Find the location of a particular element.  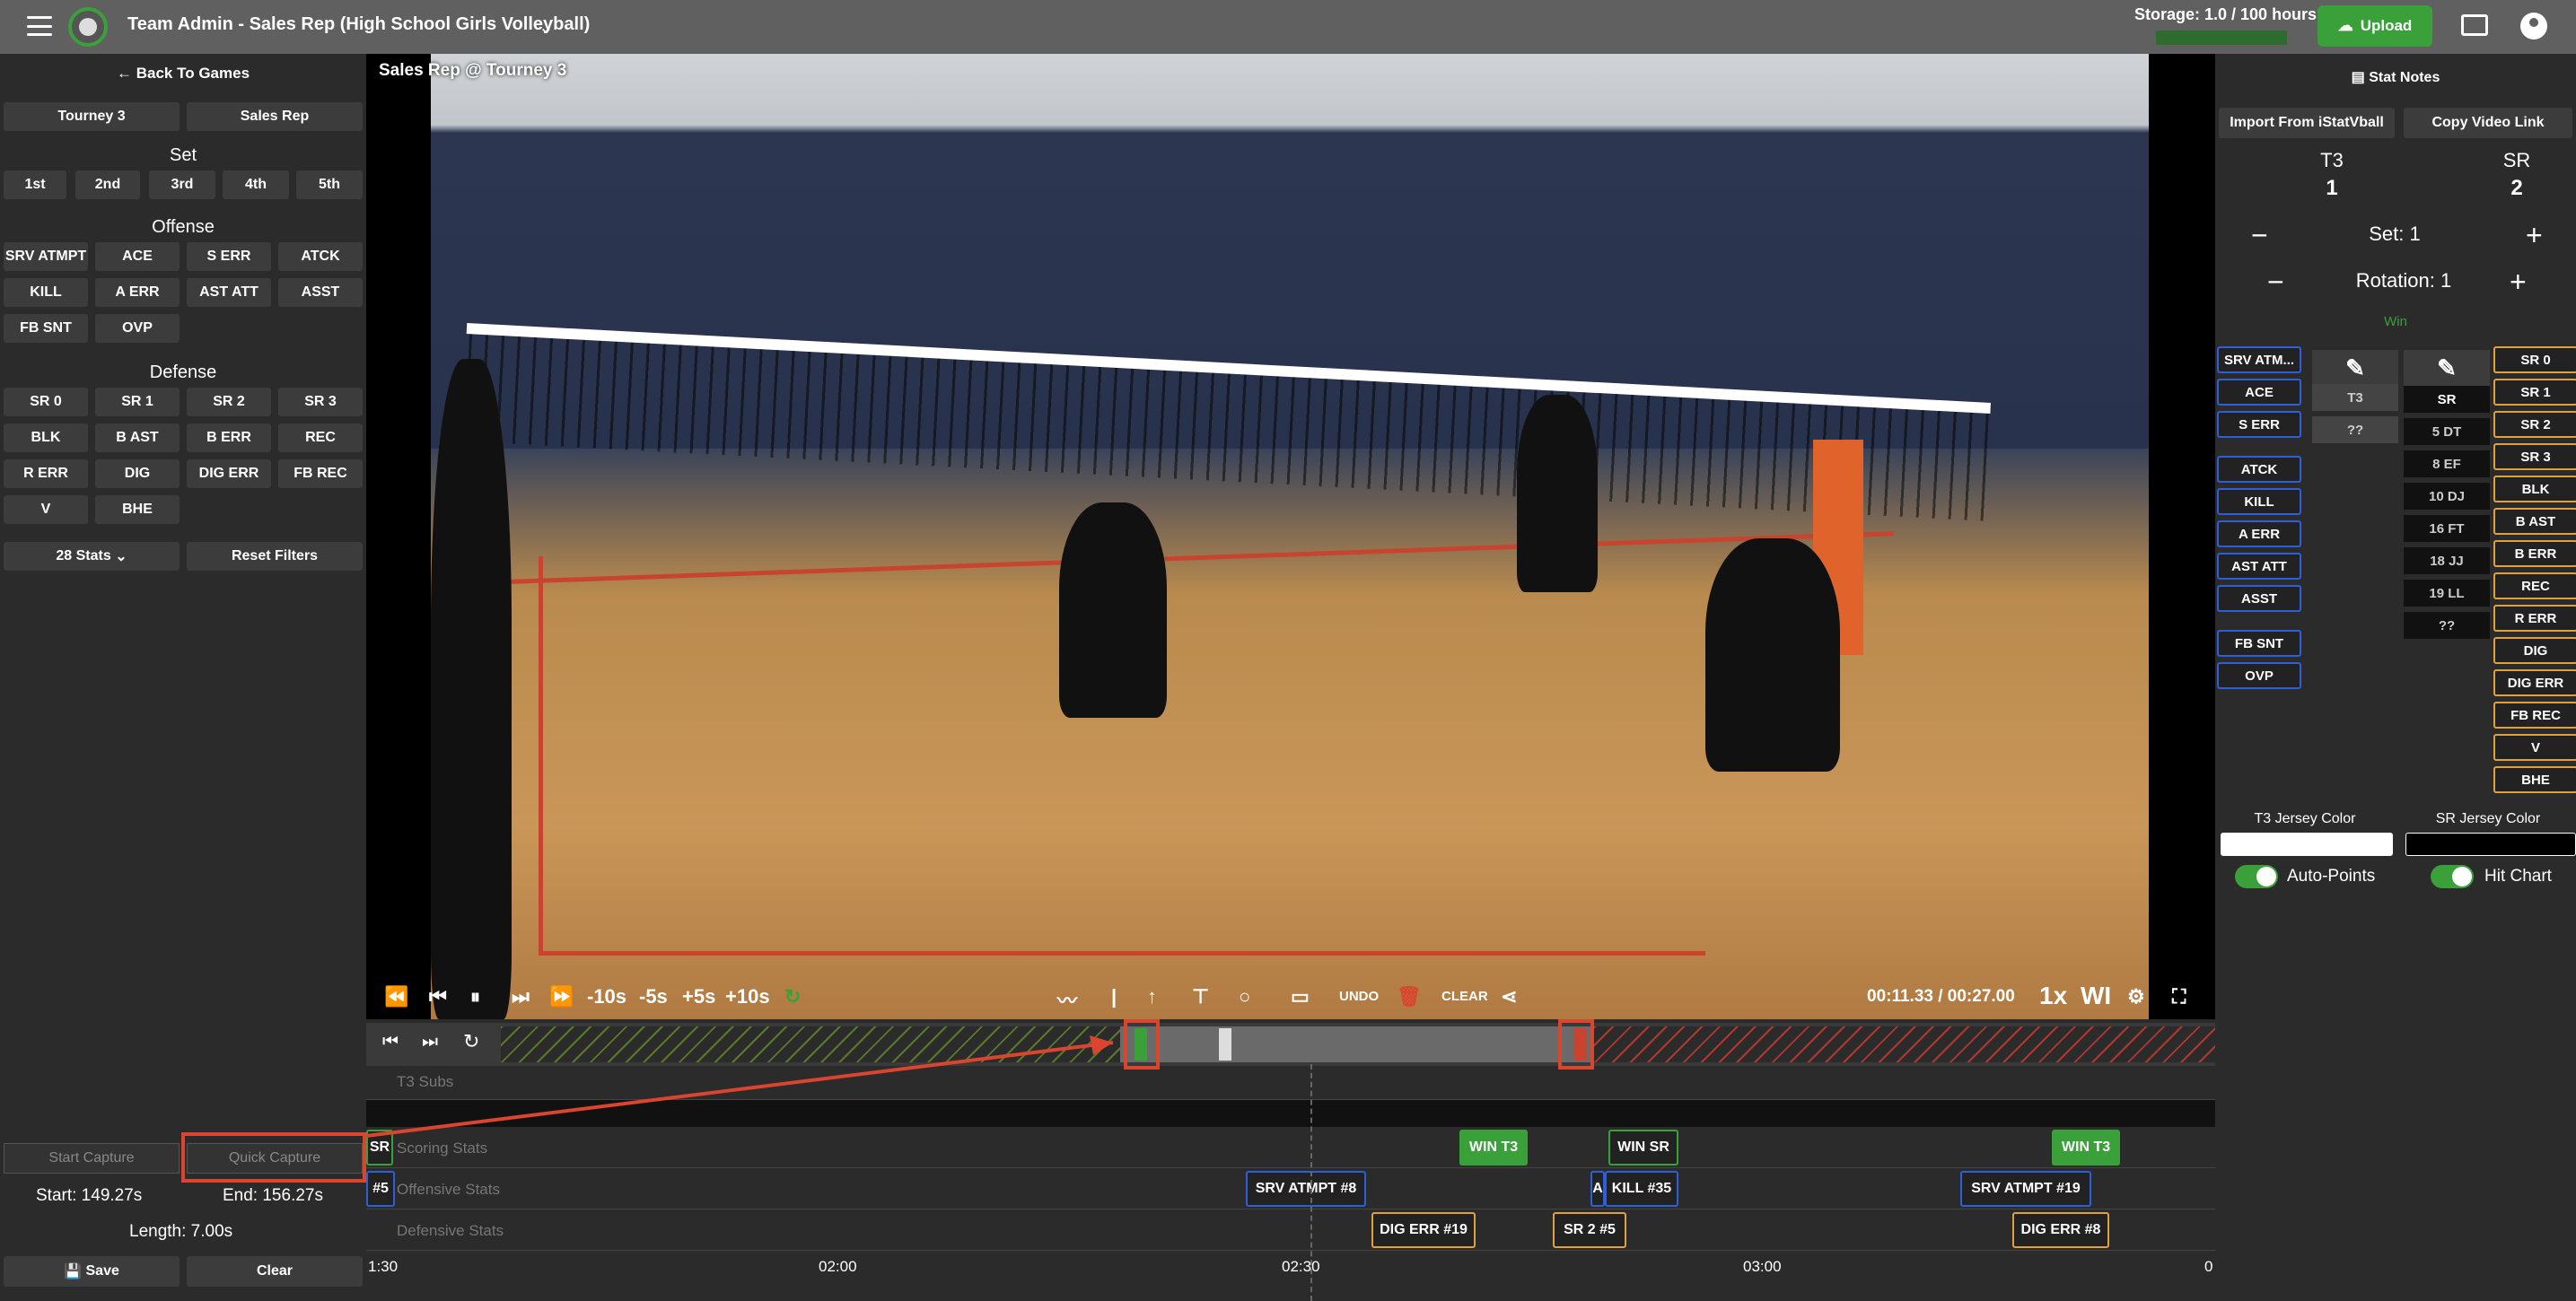

opp-stat-button: SR 3 is located at coordinates (2534, 456).